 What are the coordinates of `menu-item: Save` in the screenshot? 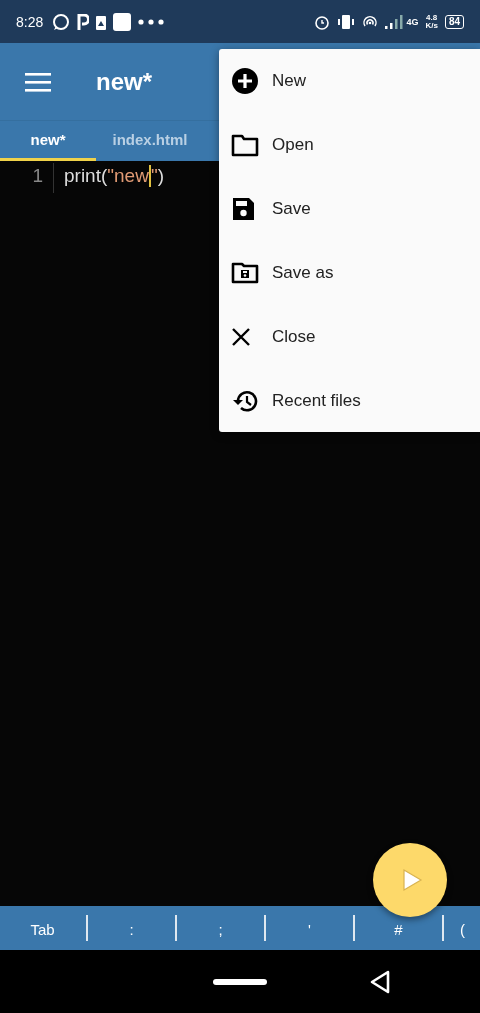 It's located at (349, 209).